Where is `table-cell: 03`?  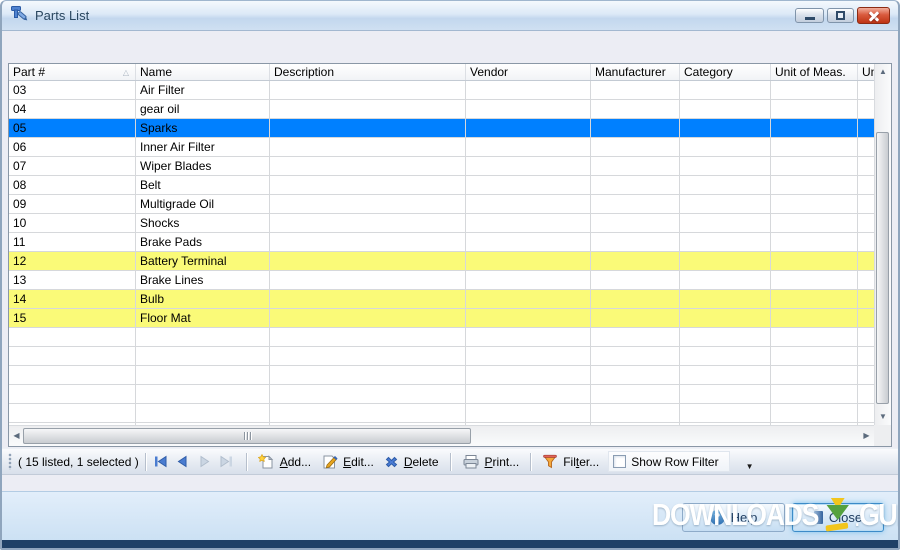 table-cell: 03 is located at coordinates (72, 90).